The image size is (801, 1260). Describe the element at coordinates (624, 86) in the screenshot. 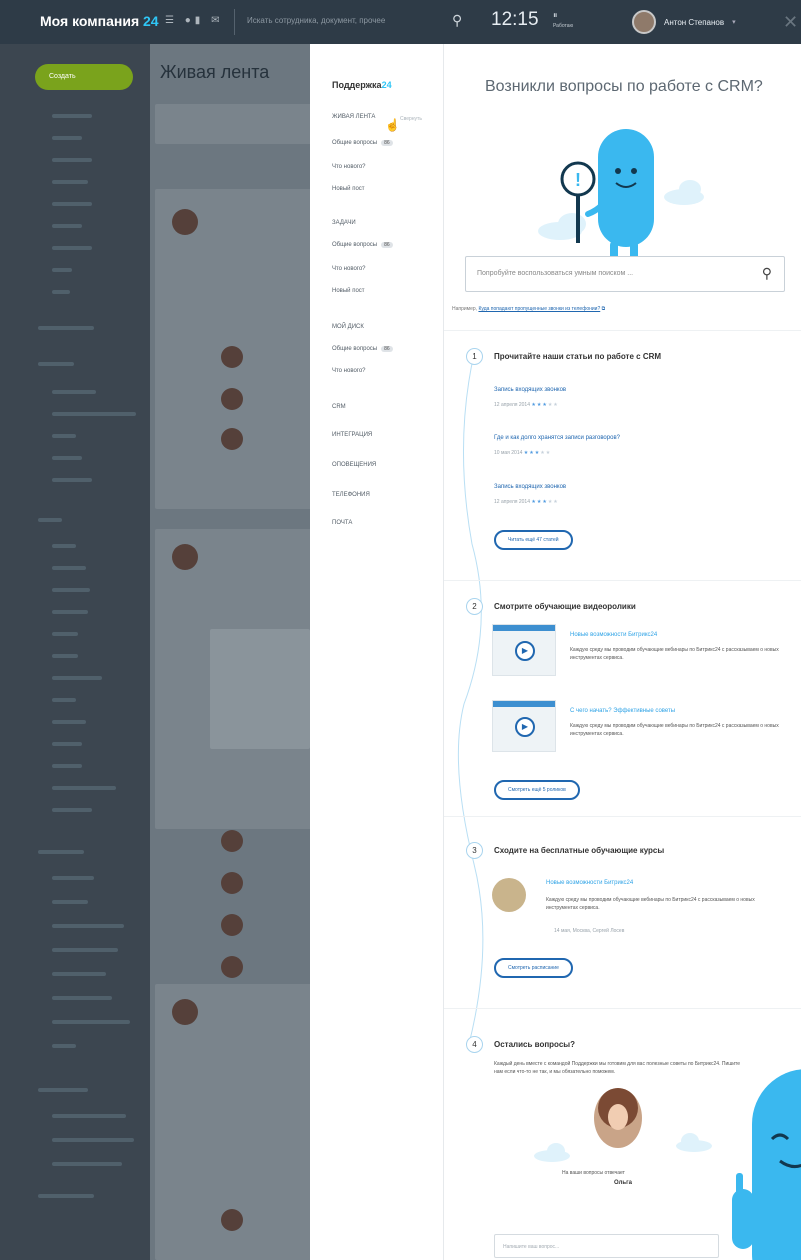

I see `page-title: Возникли вопросы по работе с CRM?` at that location.